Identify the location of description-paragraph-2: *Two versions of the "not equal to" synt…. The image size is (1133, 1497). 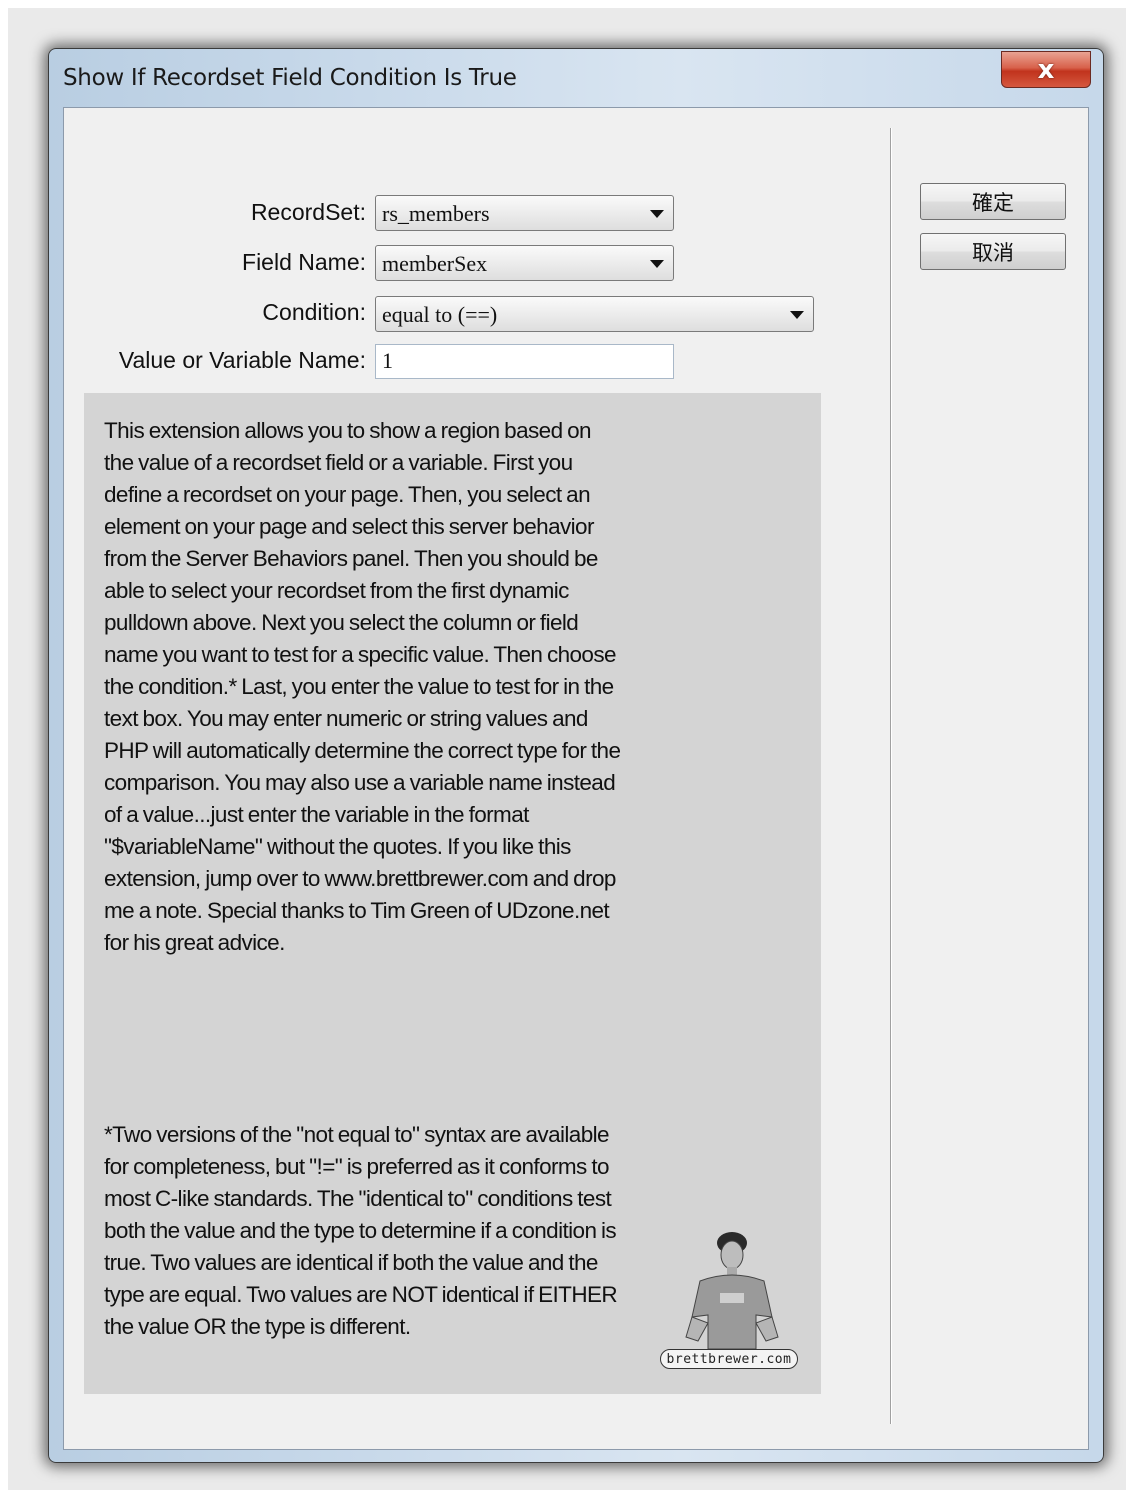
(361, 1230).